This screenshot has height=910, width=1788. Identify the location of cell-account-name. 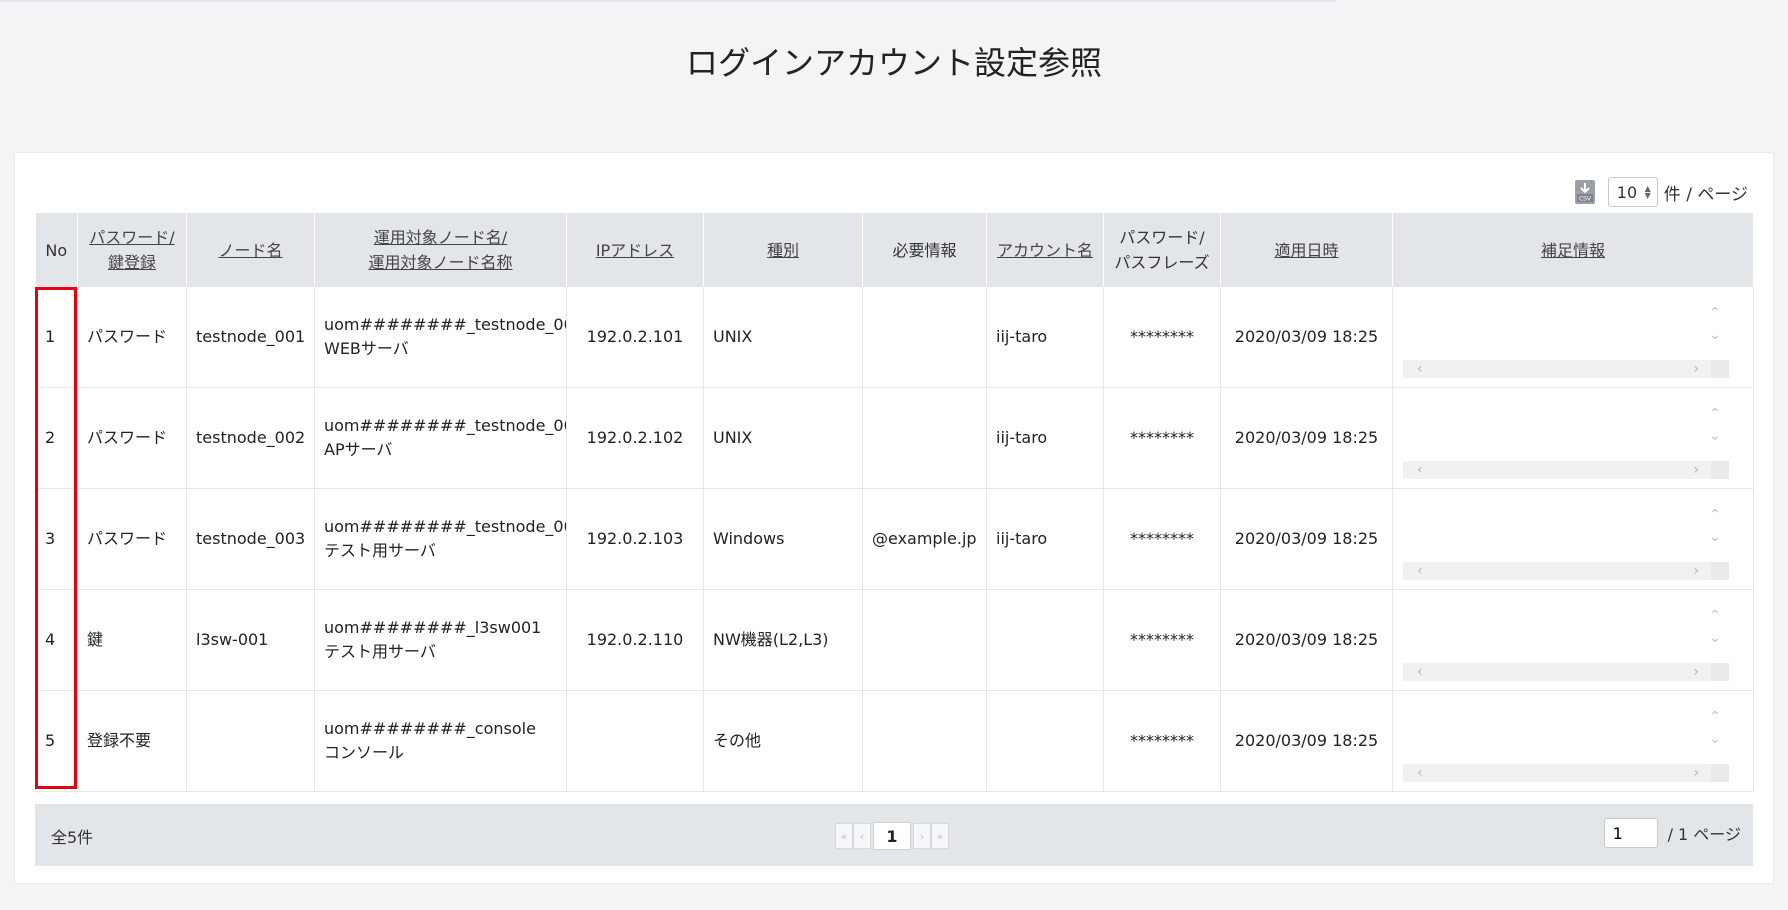
(1045, 741).